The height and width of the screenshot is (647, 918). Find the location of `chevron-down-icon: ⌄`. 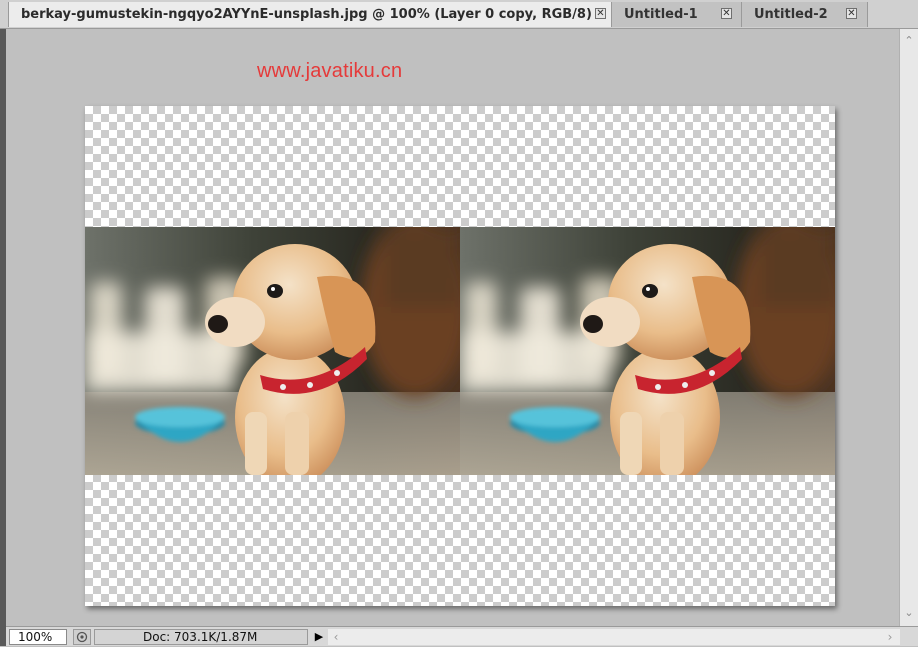

chevron-down-icon: ⌄ is located at coordinates (909, 613).